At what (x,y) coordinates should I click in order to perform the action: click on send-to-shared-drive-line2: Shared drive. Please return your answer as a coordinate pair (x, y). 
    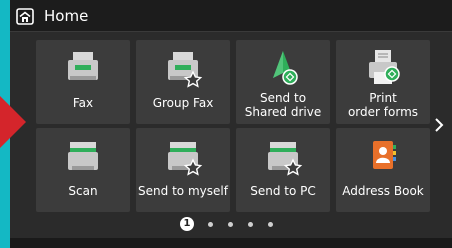
    Looking at the image, I should click on (283, 112).